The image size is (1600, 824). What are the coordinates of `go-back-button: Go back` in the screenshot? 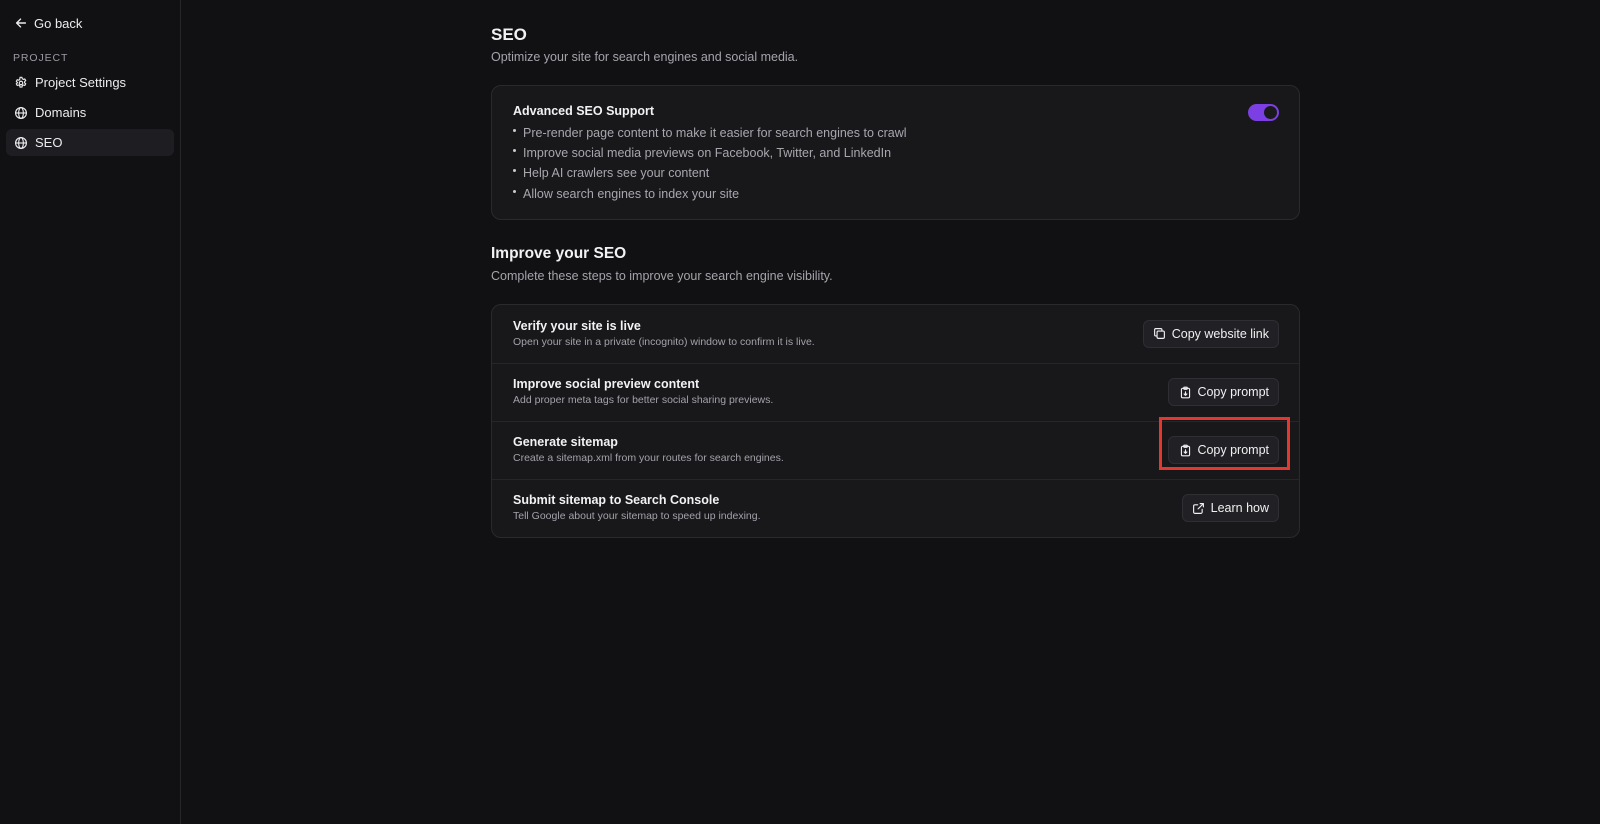 It's located at (90, 23).